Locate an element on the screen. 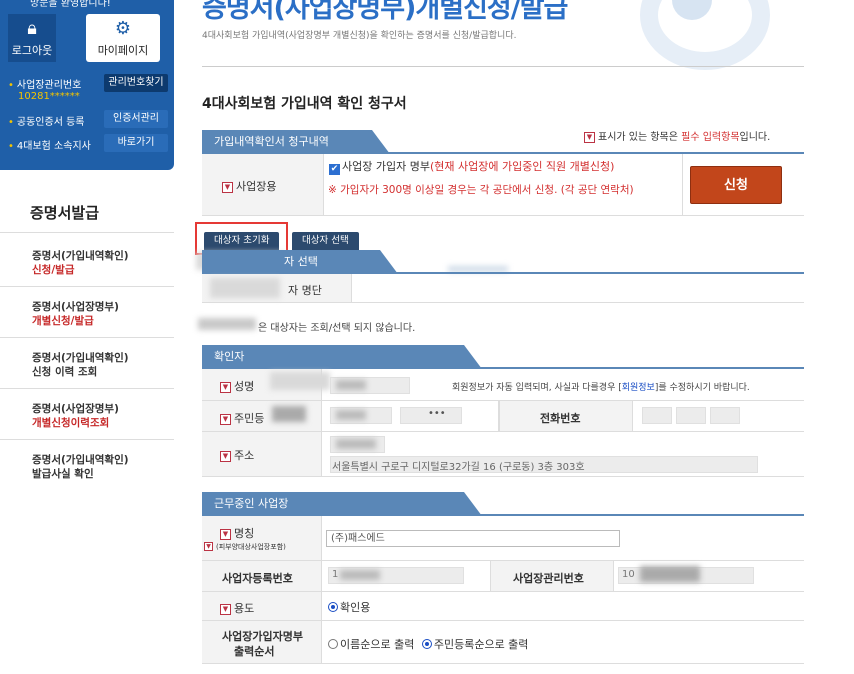 The image size is (854, 674). required-note-prefix: 표시가 있는 항목은 is located at coordinates (640, 137).